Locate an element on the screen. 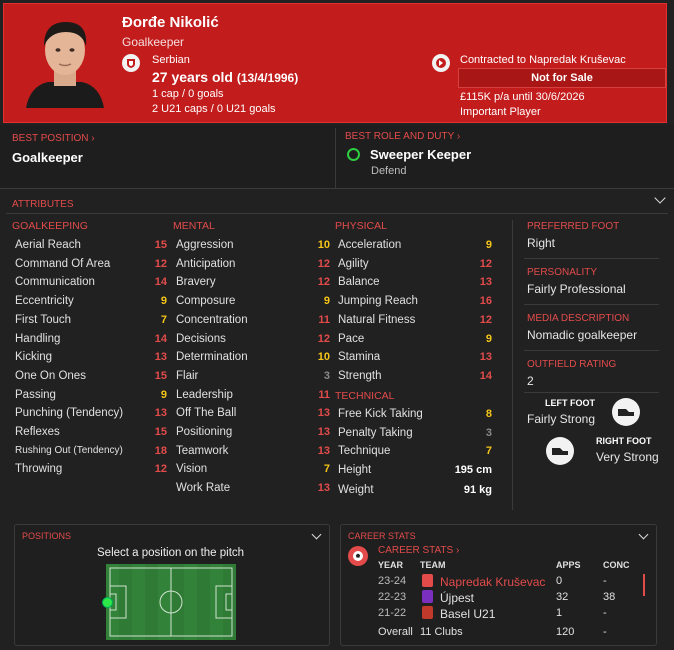  best-role-label: BEST ROLE AND DUTY is located at coordinates (400, 136).